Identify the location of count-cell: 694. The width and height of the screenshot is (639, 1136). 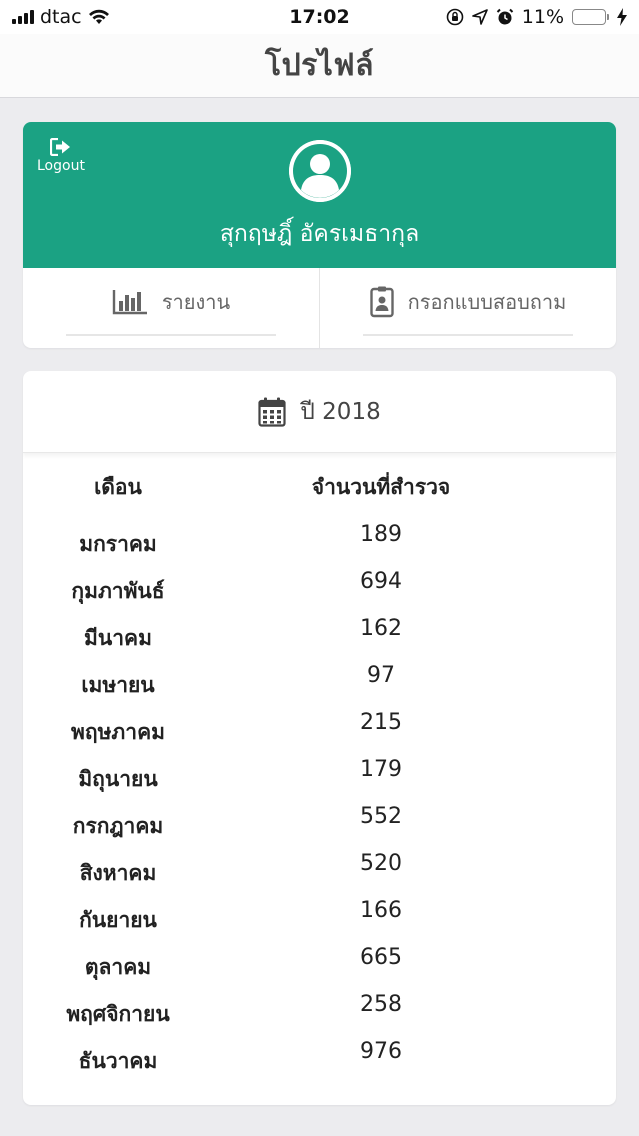
(381, 581).